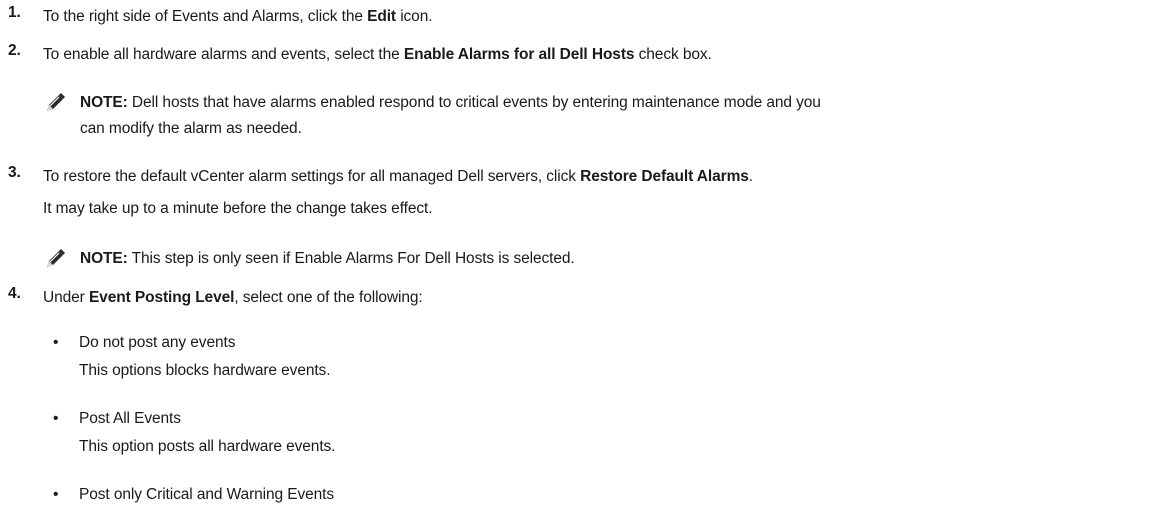  What do you see at coordinates (207, 446) in the screenshot?
I see `bullet-description: This option posts all hardware events.` at bounding box center [207, 446].